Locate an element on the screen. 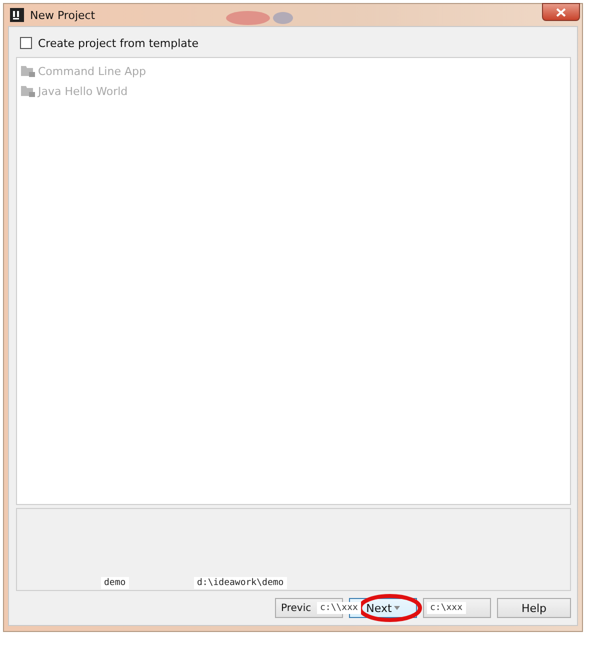 Image resolution: width=591 pixels, height=647 pixels. text-label: demo is located at coordinates (115, 583).